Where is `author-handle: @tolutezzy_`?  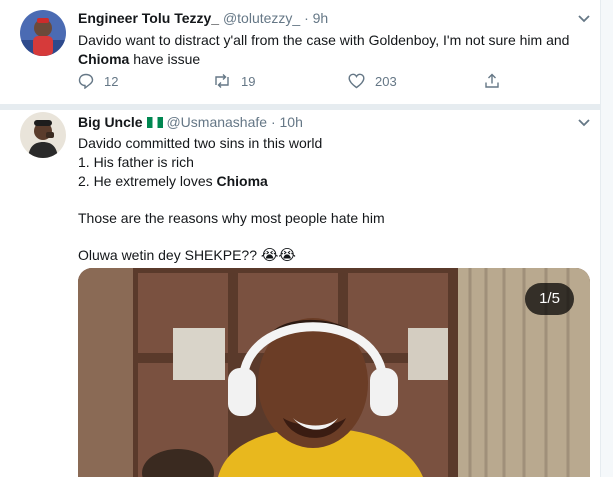 author-handle: @tolutezzy_ is located at coordinates (261, 18).